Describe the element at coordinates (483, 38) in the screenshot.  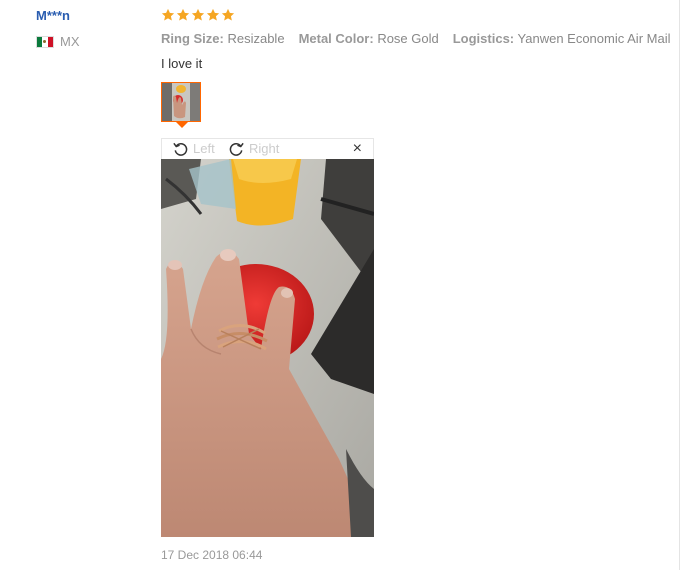
I see `attribute-key: Logistics:` at that location.